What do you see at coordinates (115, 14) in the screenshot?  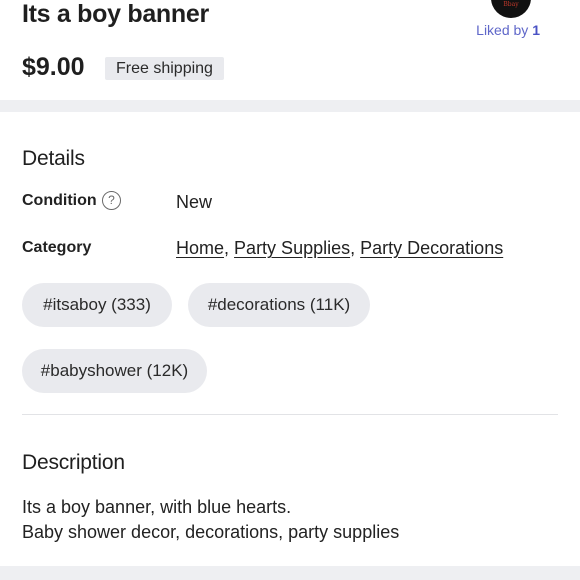 I see `listing-title: Its a boy banner` at bounding box center [115, 14].